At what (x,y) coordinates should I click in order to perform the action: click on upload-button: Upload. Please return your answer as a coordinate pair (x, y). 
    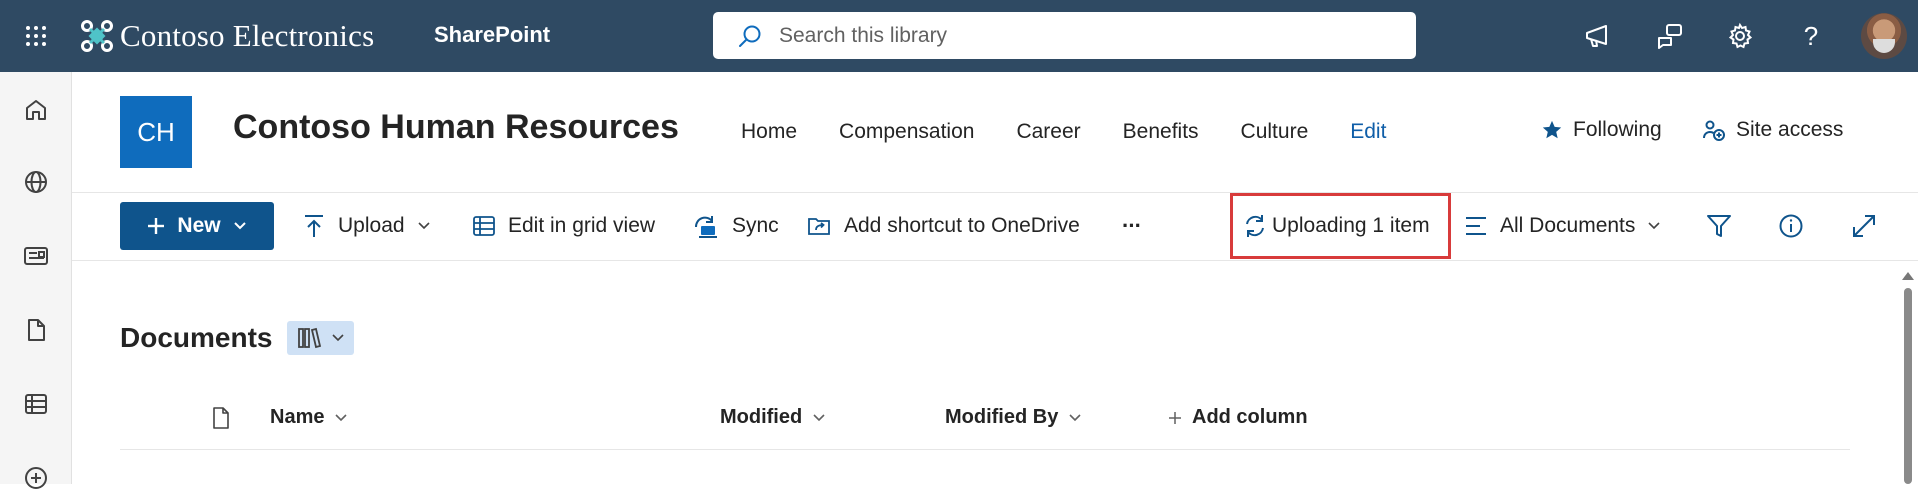
    Looking at the image, I should click on (366, 226).